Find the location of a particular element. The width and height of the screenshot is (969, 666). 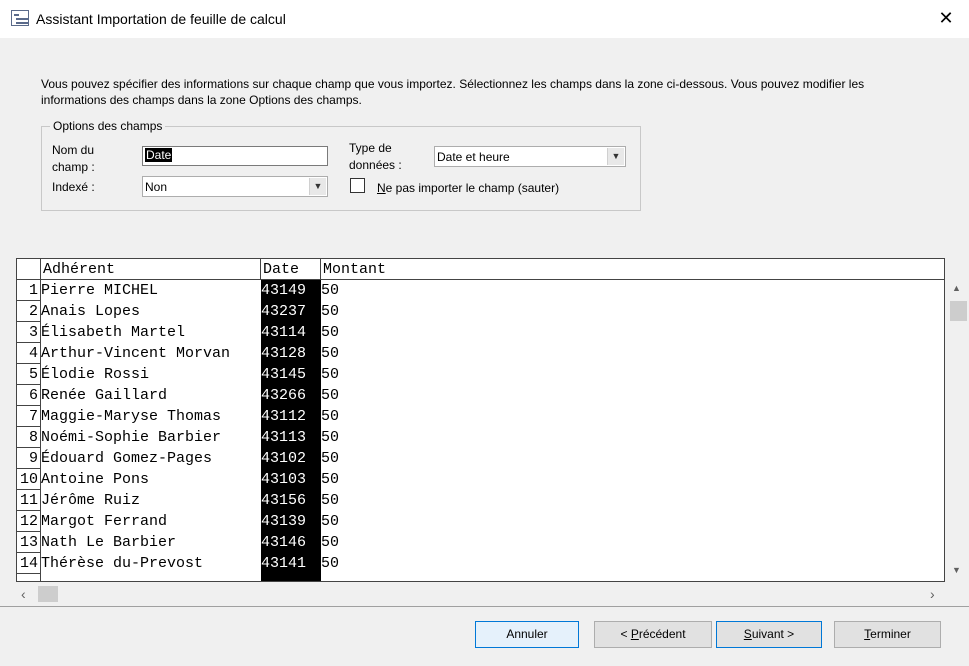

adherent-cell: Anais Lopes is located at coordinates (91, 311).